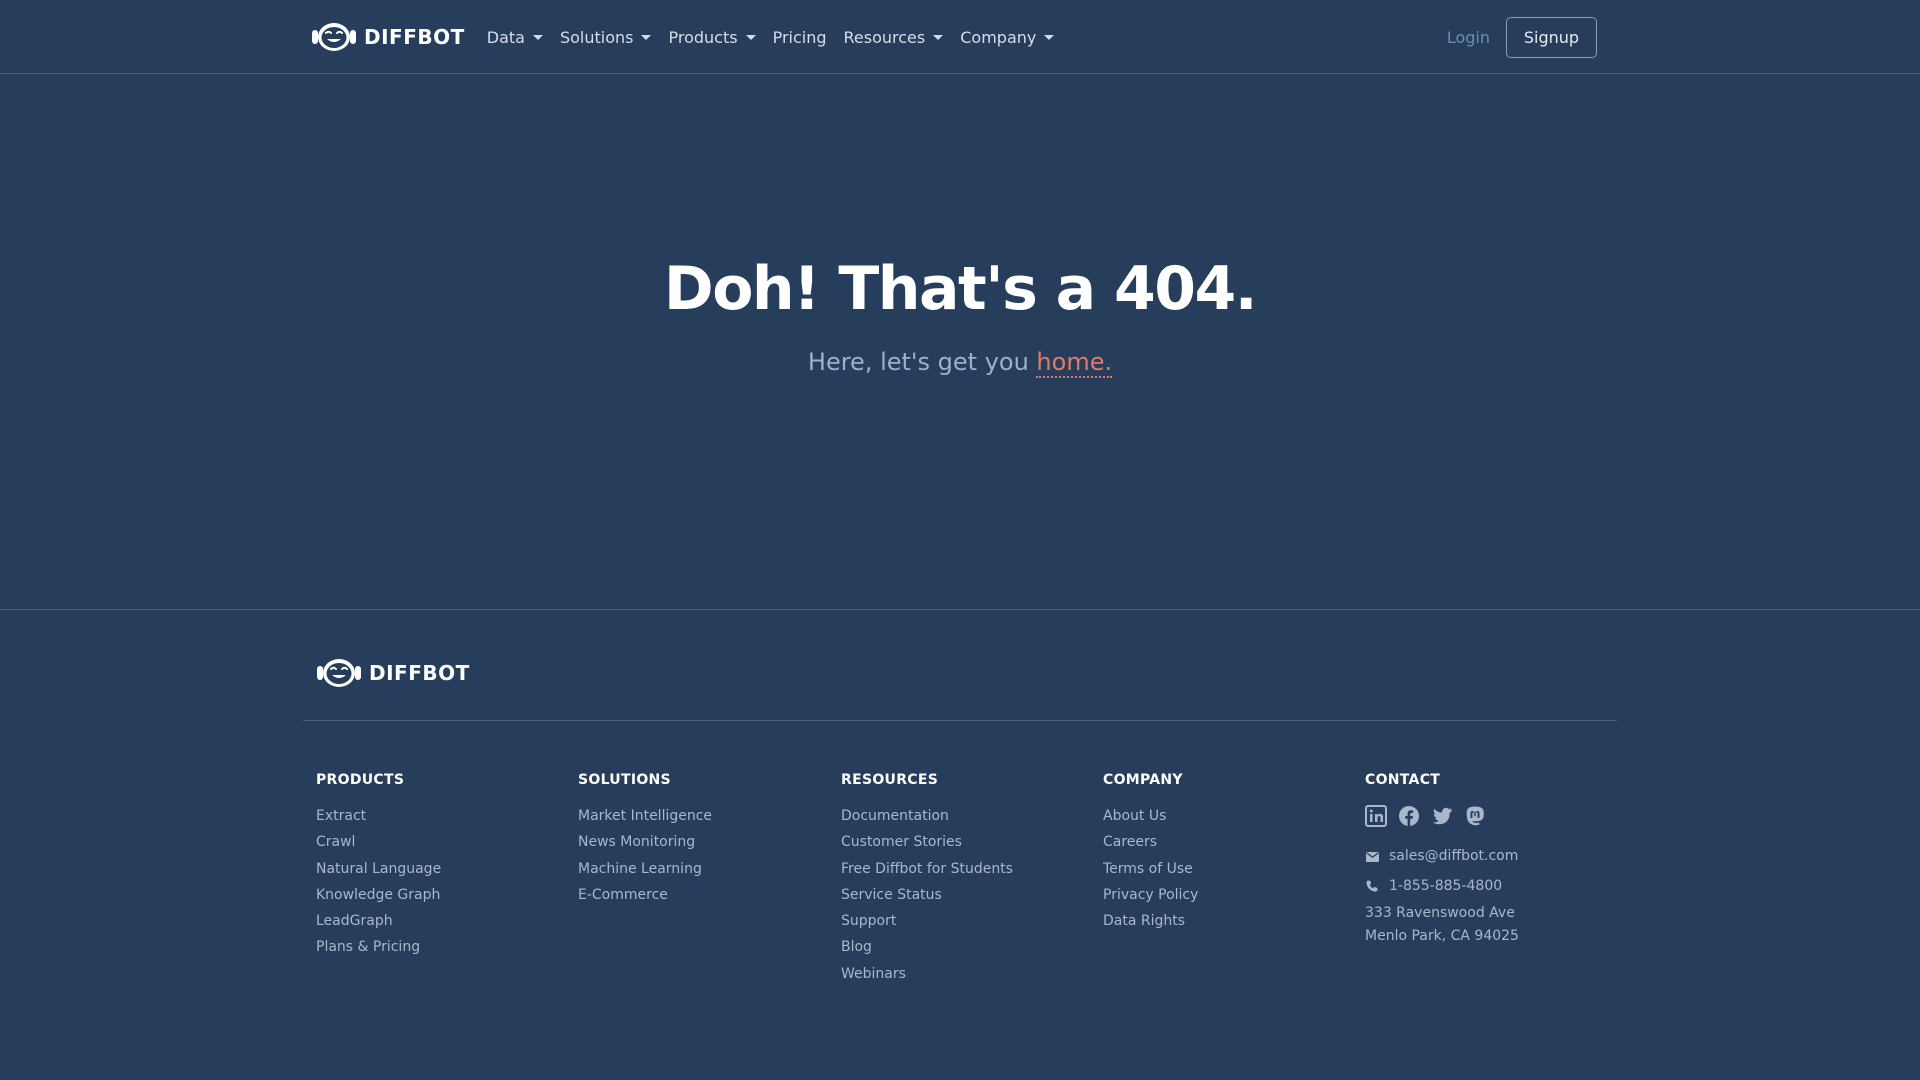 This screenshot has height=1080, width=1920. I want to click on footer-column-heading: SOLUTIONS, so click(624, 780).